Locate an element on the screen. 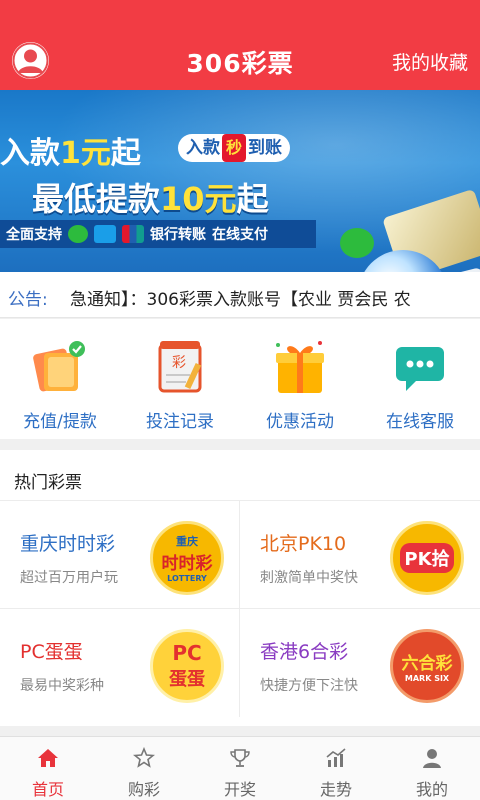 The height and width of the screenshot is (800, 480). chart-icon is located at coordinates (336, 757).